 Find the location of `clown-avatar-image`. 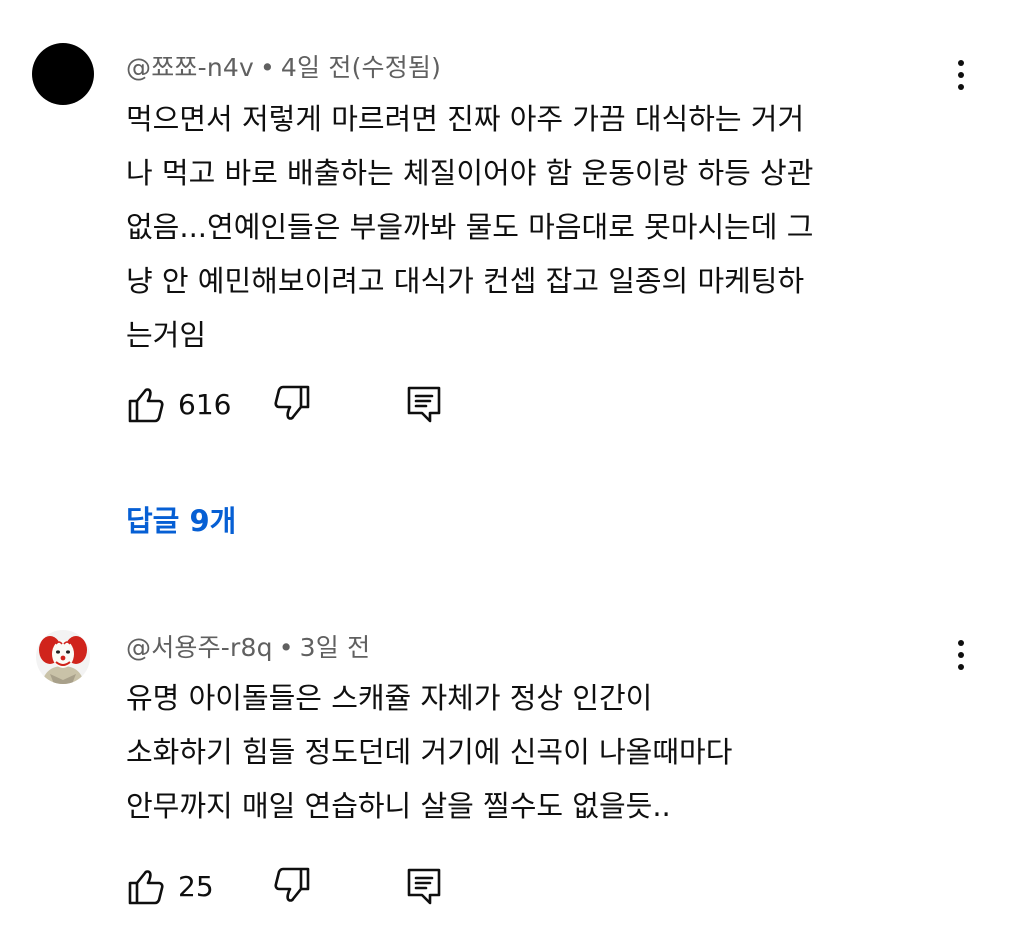

clown-avatar-image is located at coordinates (63, 657).